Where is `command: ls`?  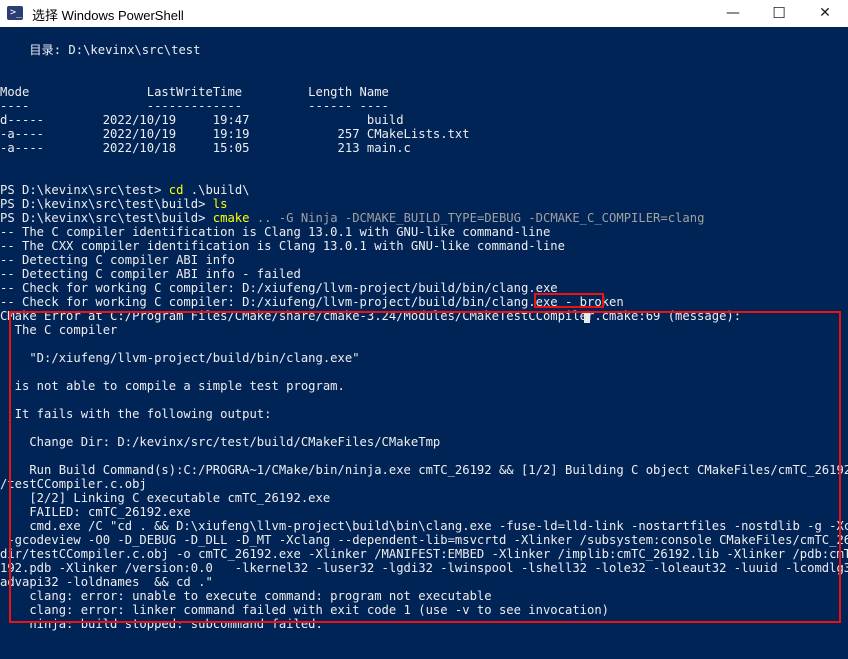 command: ls is located at coordinates (220, 204).